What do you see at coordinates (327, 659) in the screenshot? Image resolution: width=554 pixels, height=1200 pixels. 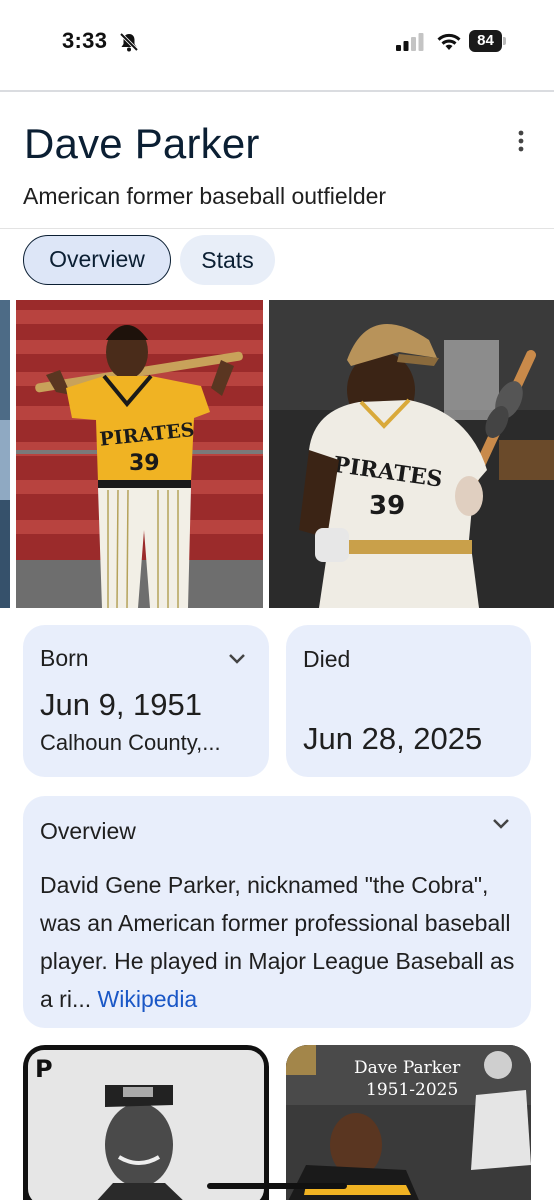 I see `died-label: Died` at bounding box center [327, 659].